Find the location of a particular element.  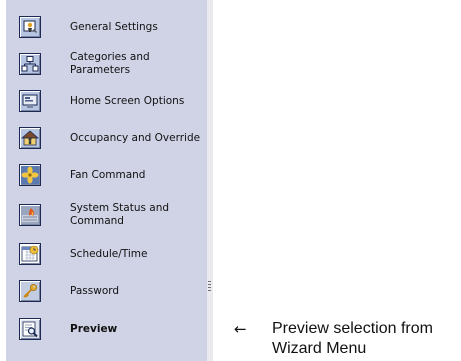

menu-item-label: Preview is located at coordinates (94, 328).